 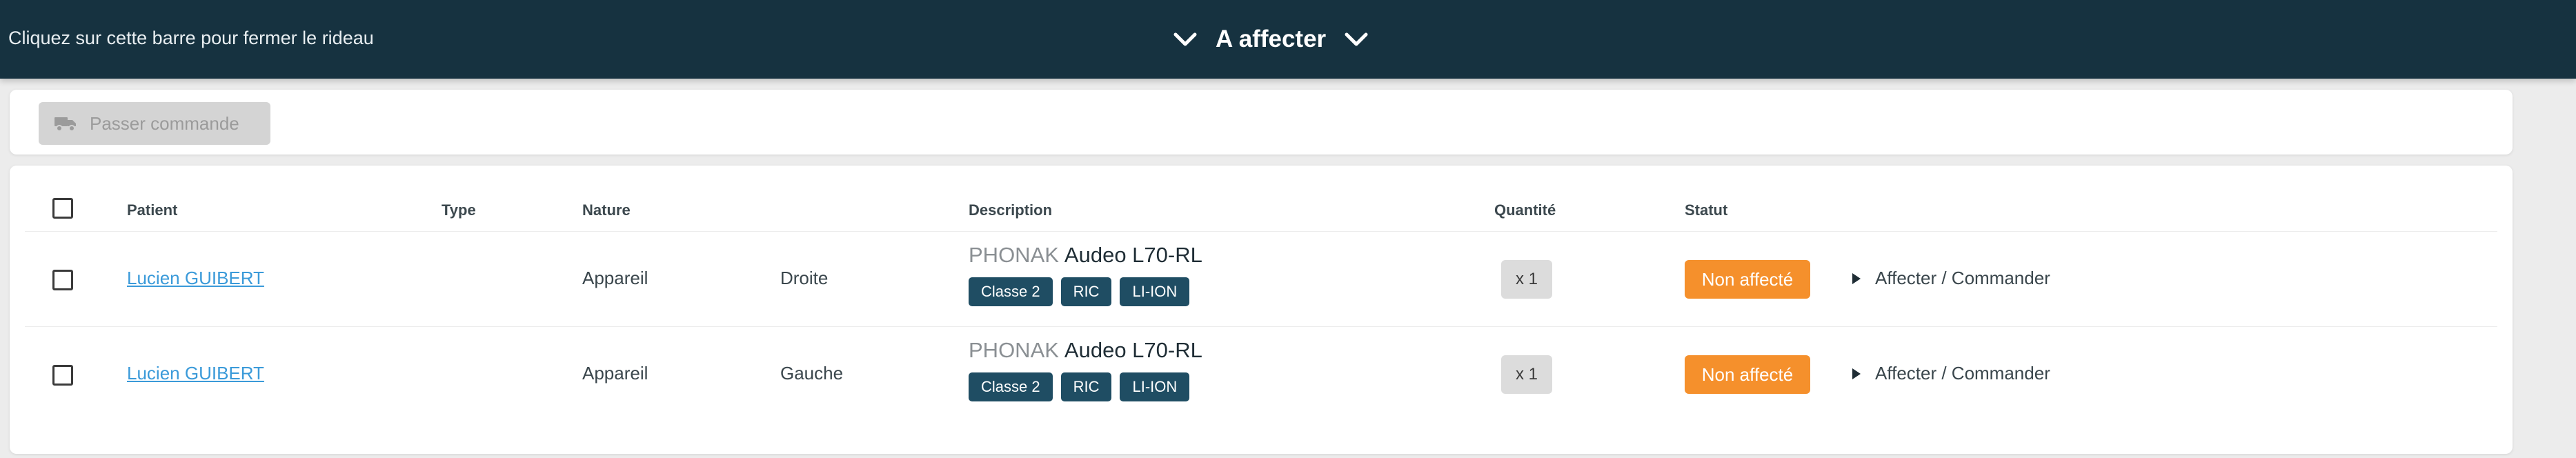 I want to click on curtain-title-group: A affecter, so click(x=1271, y=39).